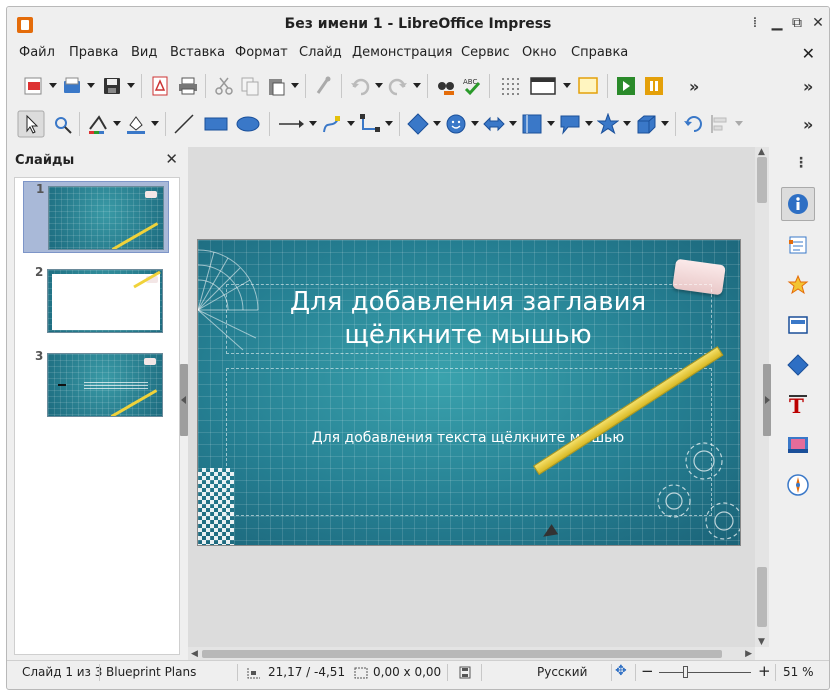 This screenshot has height=698, width=837. I want to click on templates-icon, so click(34, 86).